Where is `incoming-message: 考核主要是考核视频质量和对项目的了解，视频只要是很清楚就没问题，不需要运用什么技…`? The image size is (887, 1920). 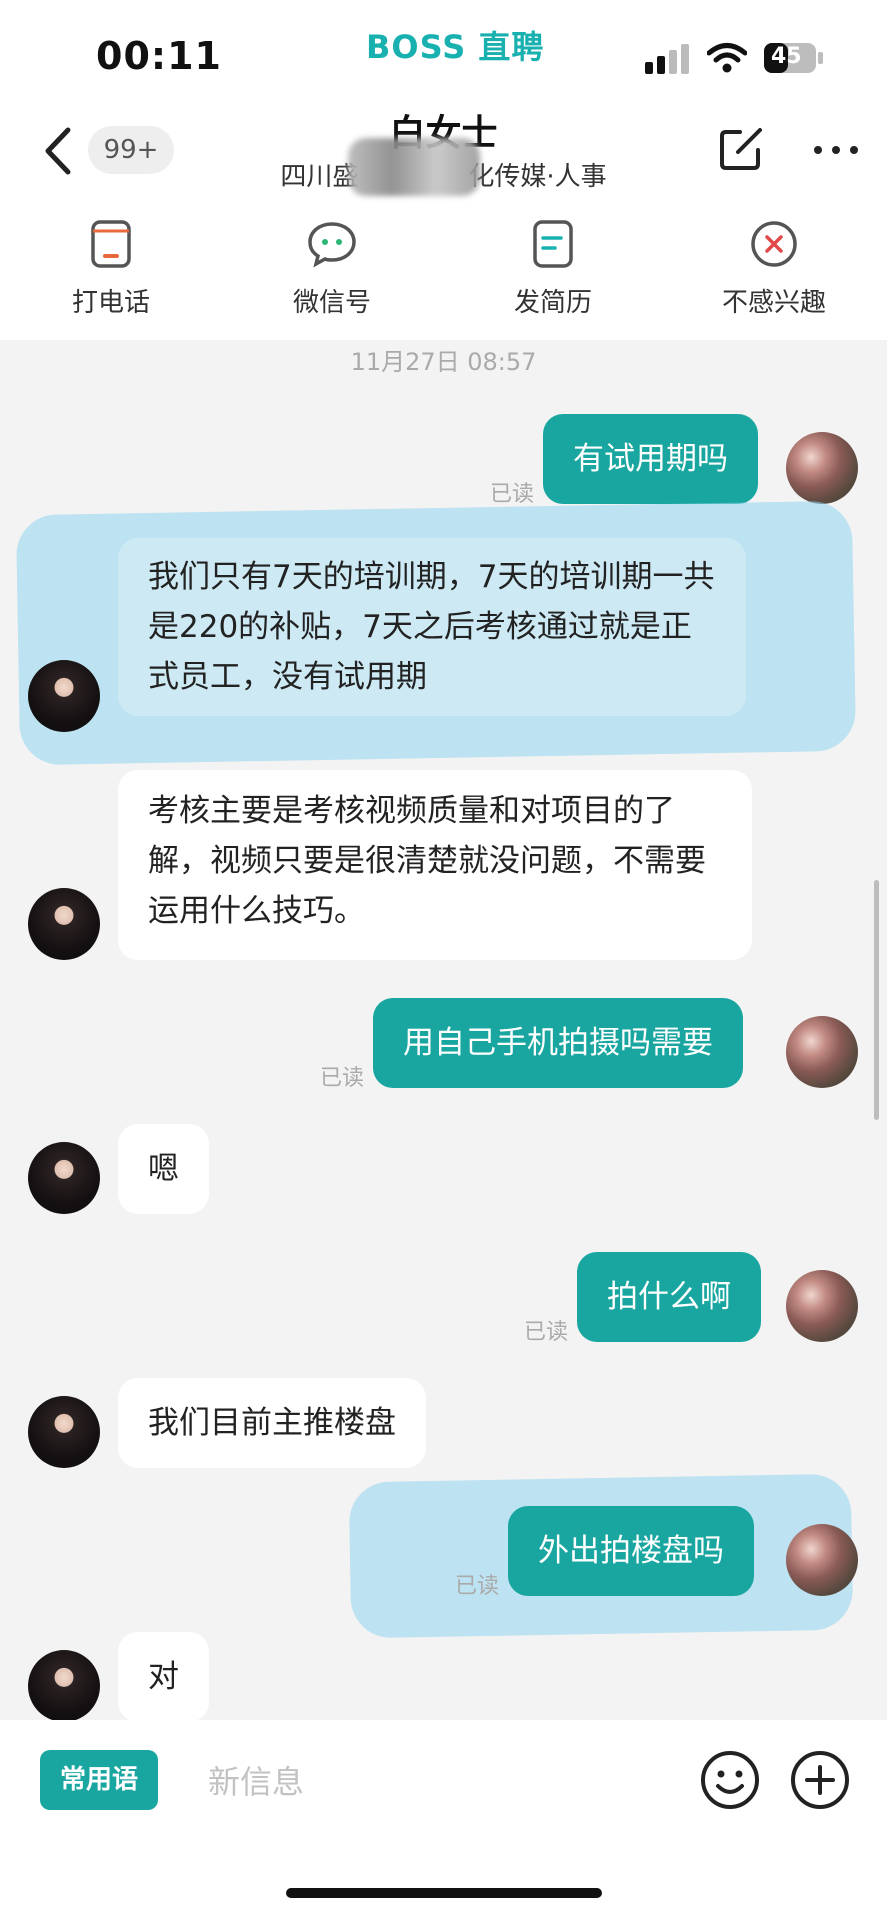
incoming-message: 考核主要是考核视频质量和对项目的了解，视频只要是很清楚就没问题，不需要运用什么技… is located at coordinates (435, 865).